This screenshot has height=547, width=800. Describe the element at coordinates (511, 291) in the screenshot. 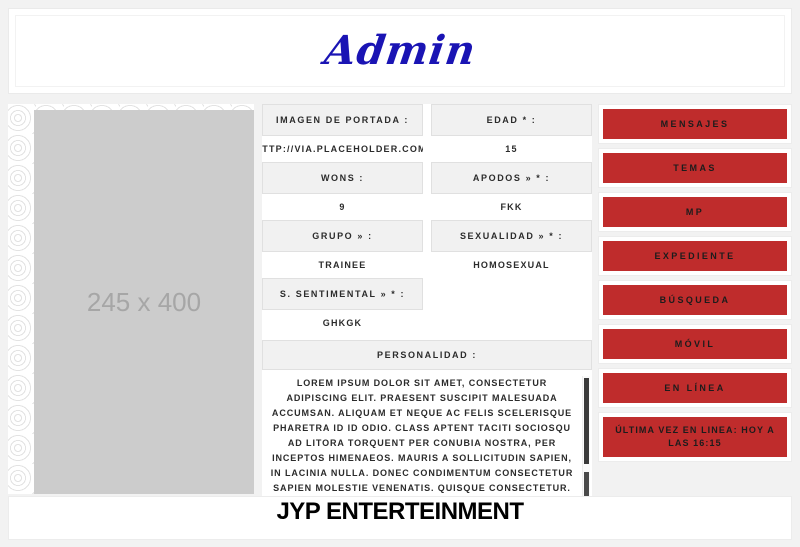

I see `field-value` at that location.